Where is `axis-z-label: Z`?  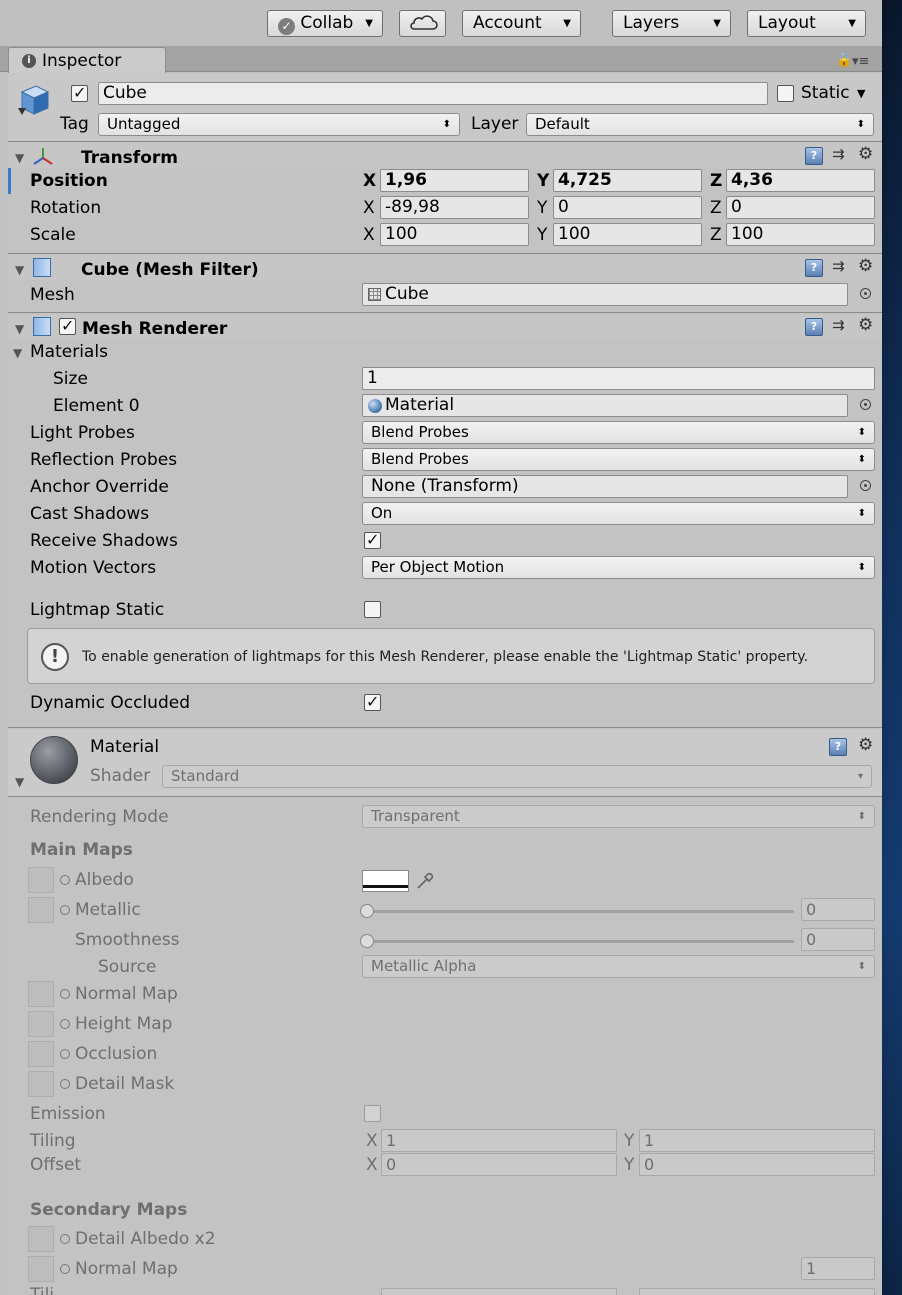 axis-z-label: Z is located at coordinates (716, 181).